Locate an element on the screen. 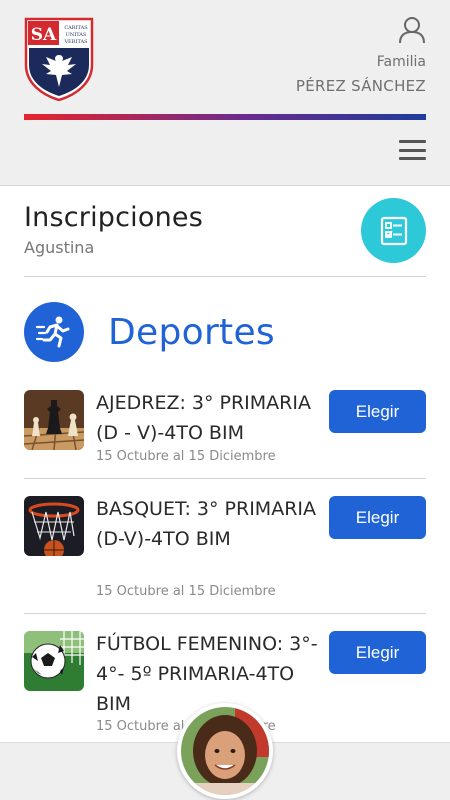 This screenshot has width=450, height=800. student-avatar is located at coordinates (225, 751).